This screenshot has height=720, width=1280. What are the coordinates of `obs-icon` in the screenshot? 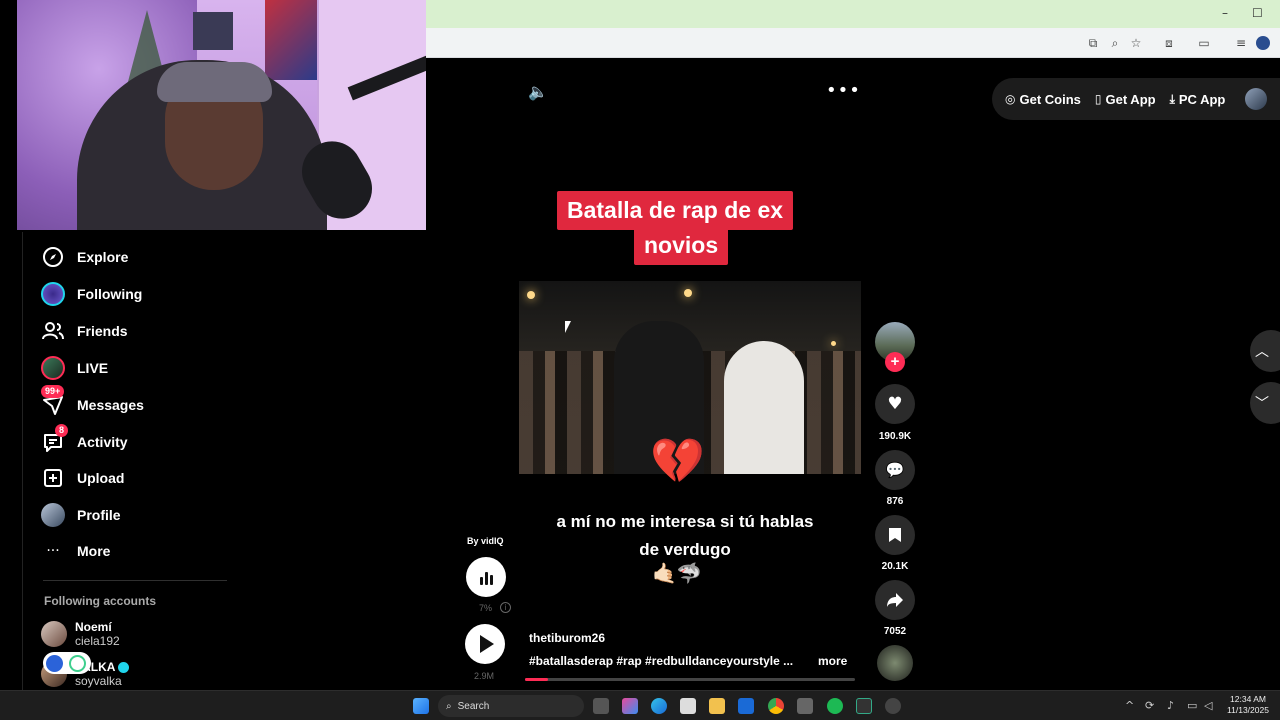 It's located at (893, 706).